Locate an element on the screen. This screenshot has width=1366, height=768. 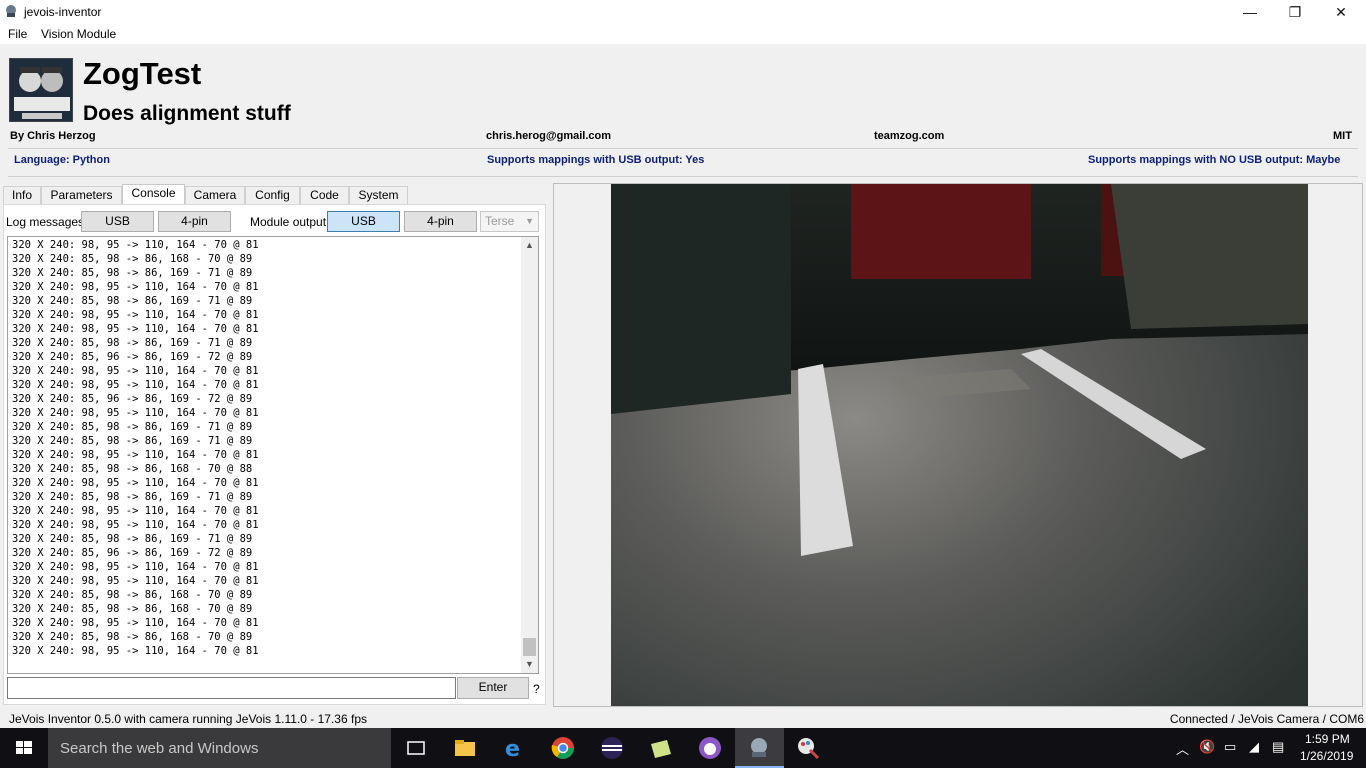
eclipse-icon is located at coordinates (612, 748).